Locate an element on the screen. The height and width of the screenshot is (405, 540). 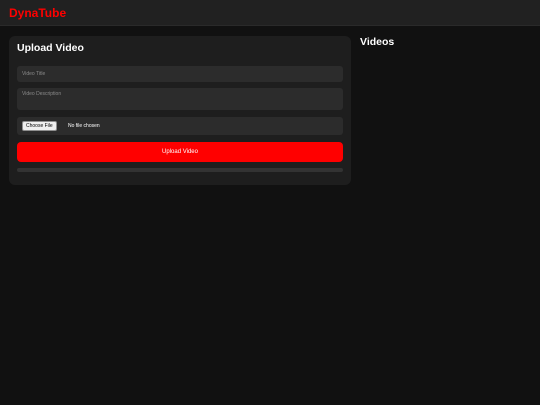
video-description-input is located at coordinates (180, 99).